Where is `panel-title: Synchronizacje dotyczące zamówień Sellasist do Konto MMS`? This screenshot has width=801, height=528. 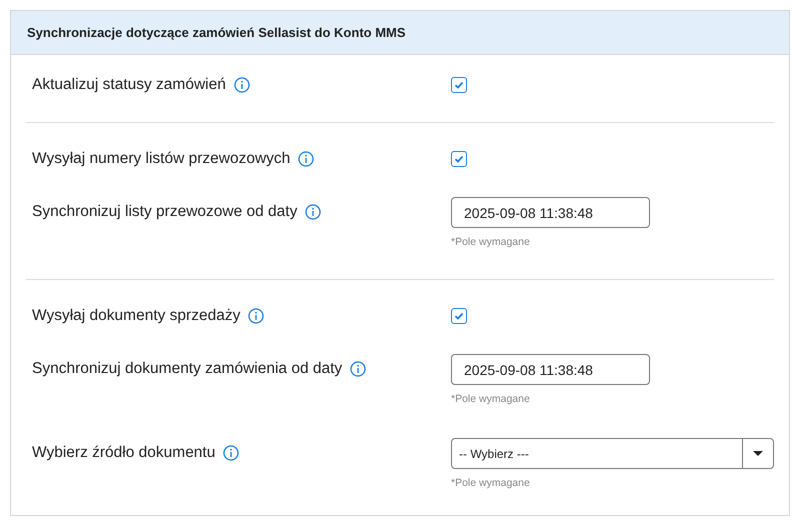
panel-title: Synchronizacje dotyczące zamówień Sellasist do Konto MMS is located at coordinates (400, 33).